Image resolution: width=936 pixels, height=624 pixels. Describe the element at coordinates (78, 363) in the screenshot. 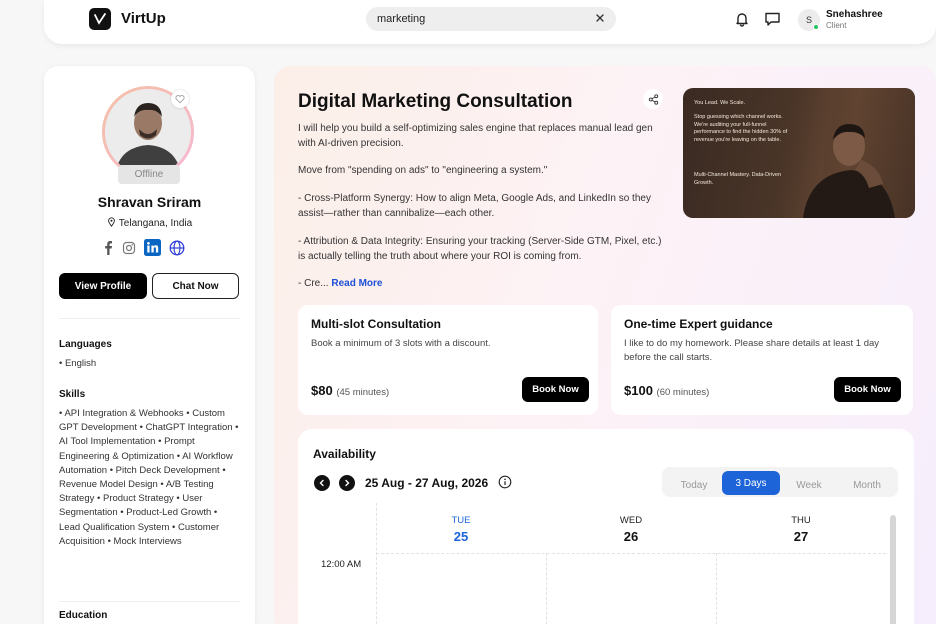

I see `languages-list: • English` at that location.